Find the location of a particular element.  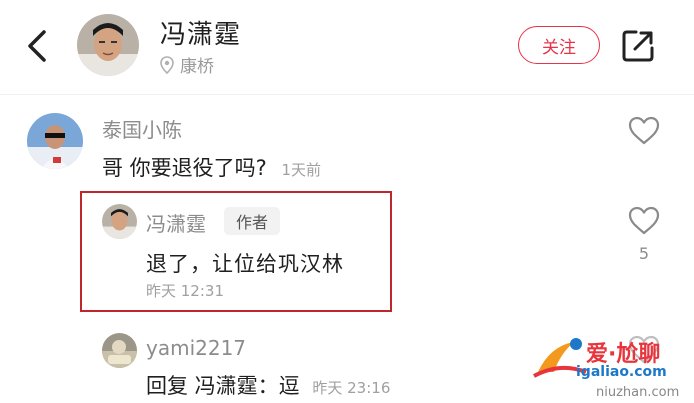

commenter-name: yami2217 is located at coordinates (196, 348).